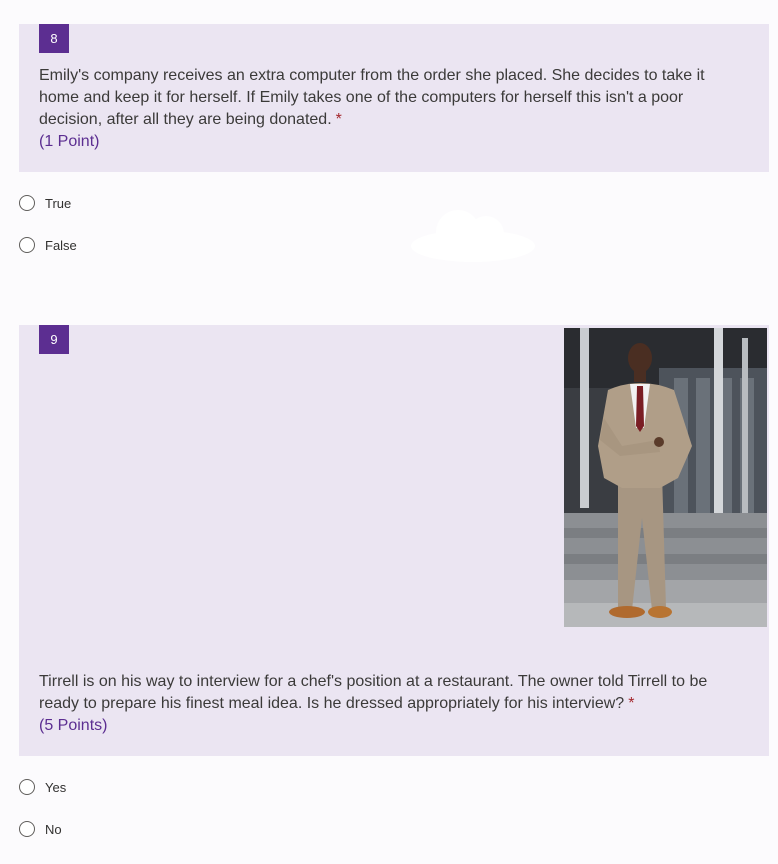 The width and height of the screenshot is (778, 864). What do you see at coordinates (61, 245) in the screenshot?
I see `option-label: False` at bounding box center [61, 245].